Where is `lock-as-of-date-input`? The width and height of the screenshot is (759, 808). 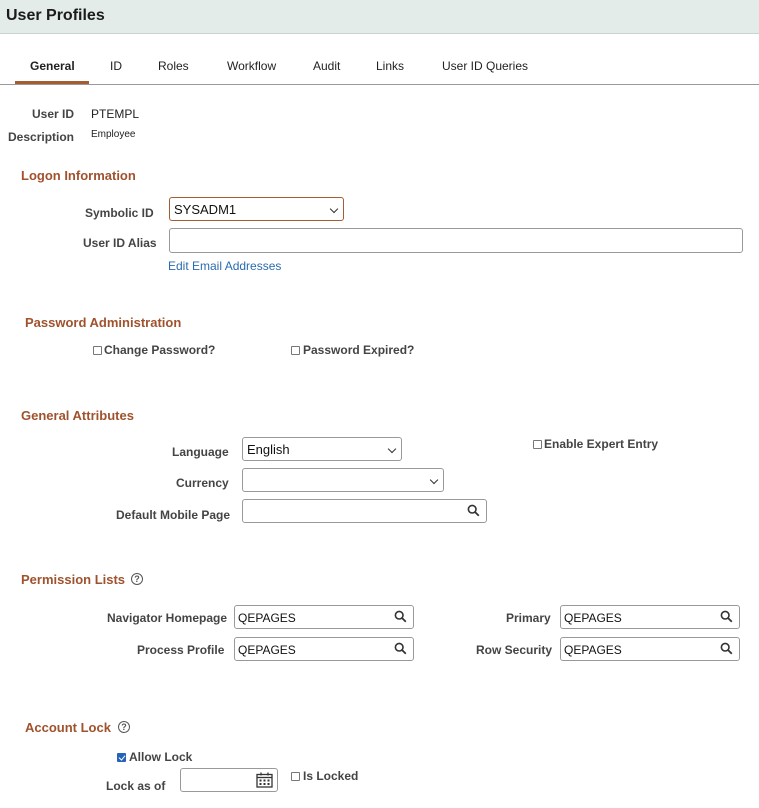 lock-as-of-date-input is located at coordinates (229, 780).